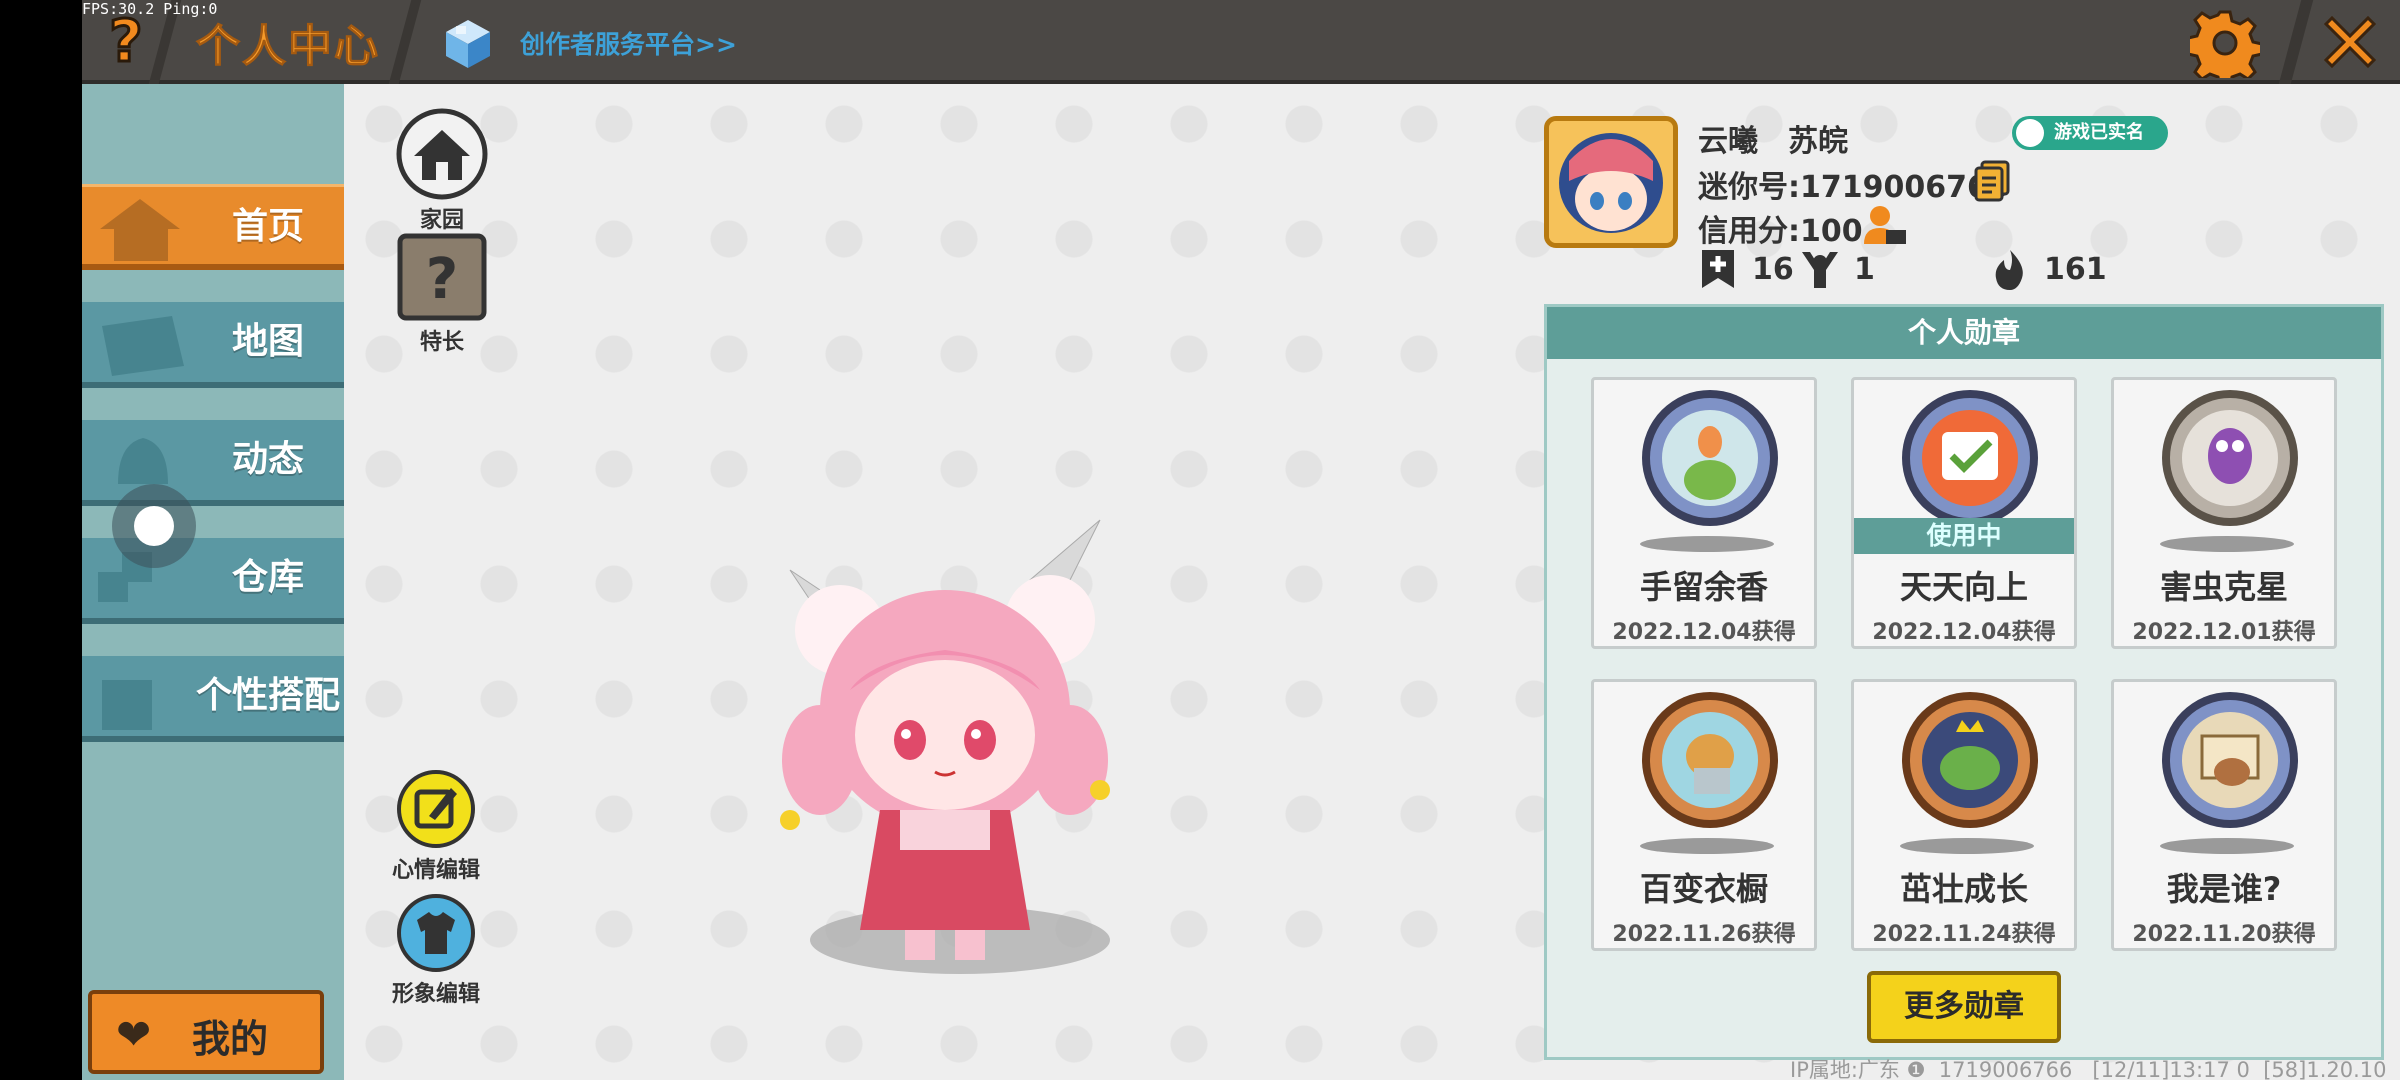 The image size is (2400, 1080). What do you see at coordinates (1703, 587) in the screenshot?
I see `medal-name: 手留余香` at bounding box center [1703, 587].